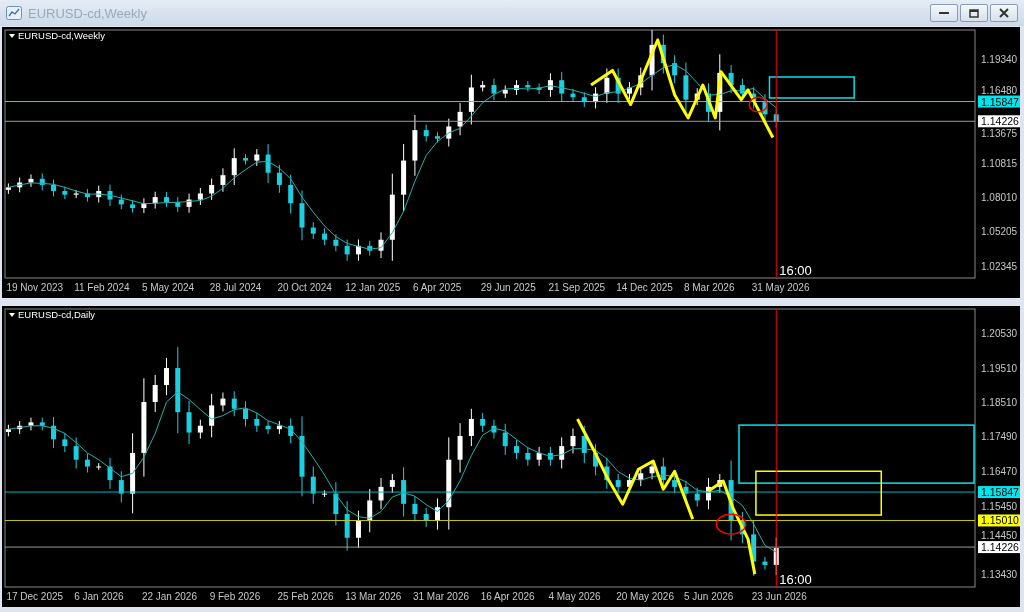 This screenshot has height=612, width=1024. What do you see at coordinates (999, 334) in the screenshot?
I see `price-label: 1.20530` at bounding box center [999, 334].